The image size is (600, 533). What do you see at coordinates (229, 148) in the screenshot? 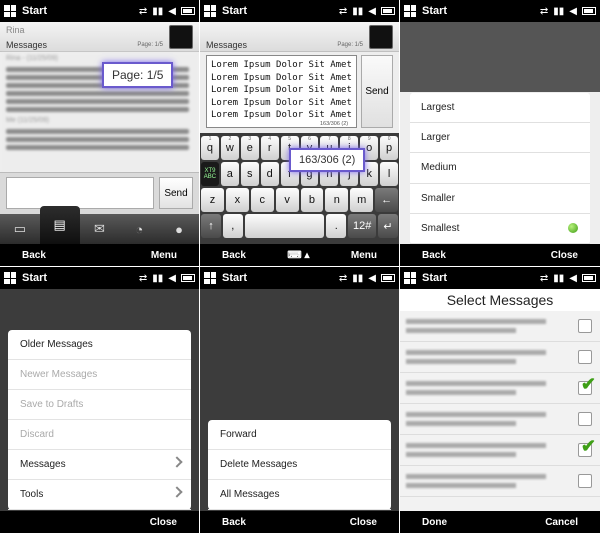
I see `key-w: w2` at bounding box center [229, 148].